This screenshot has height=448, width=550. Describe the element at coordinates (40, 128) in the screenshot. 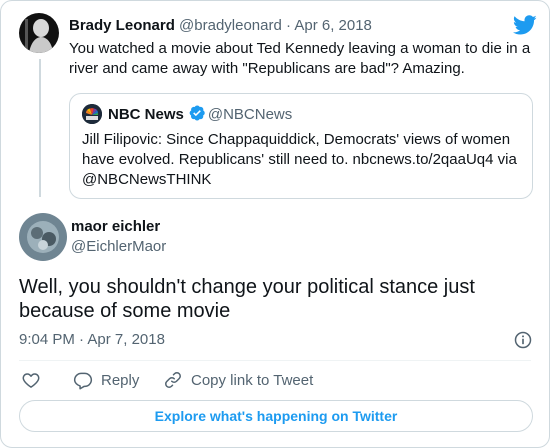

I see `thread-connector-line` at that location.